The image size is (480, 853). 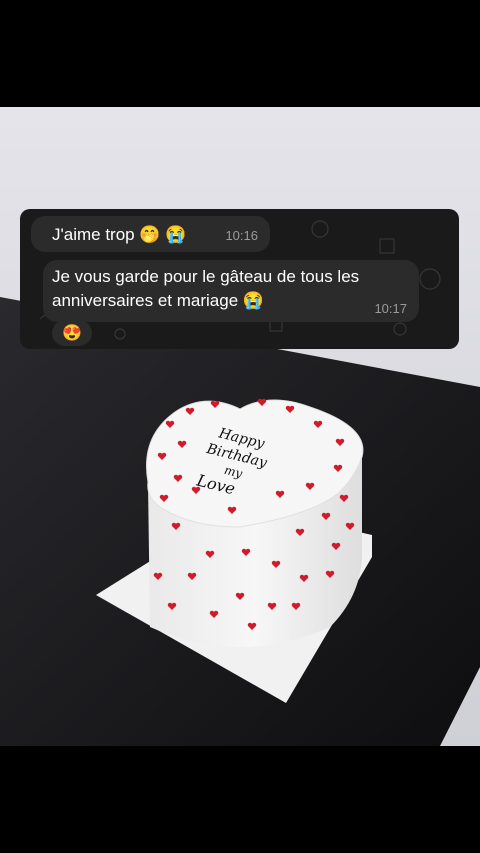 What do you see at coordinates (390, 308) in the screenshot?
I see `message-time: 10:17` at bounding box center [390, 308].